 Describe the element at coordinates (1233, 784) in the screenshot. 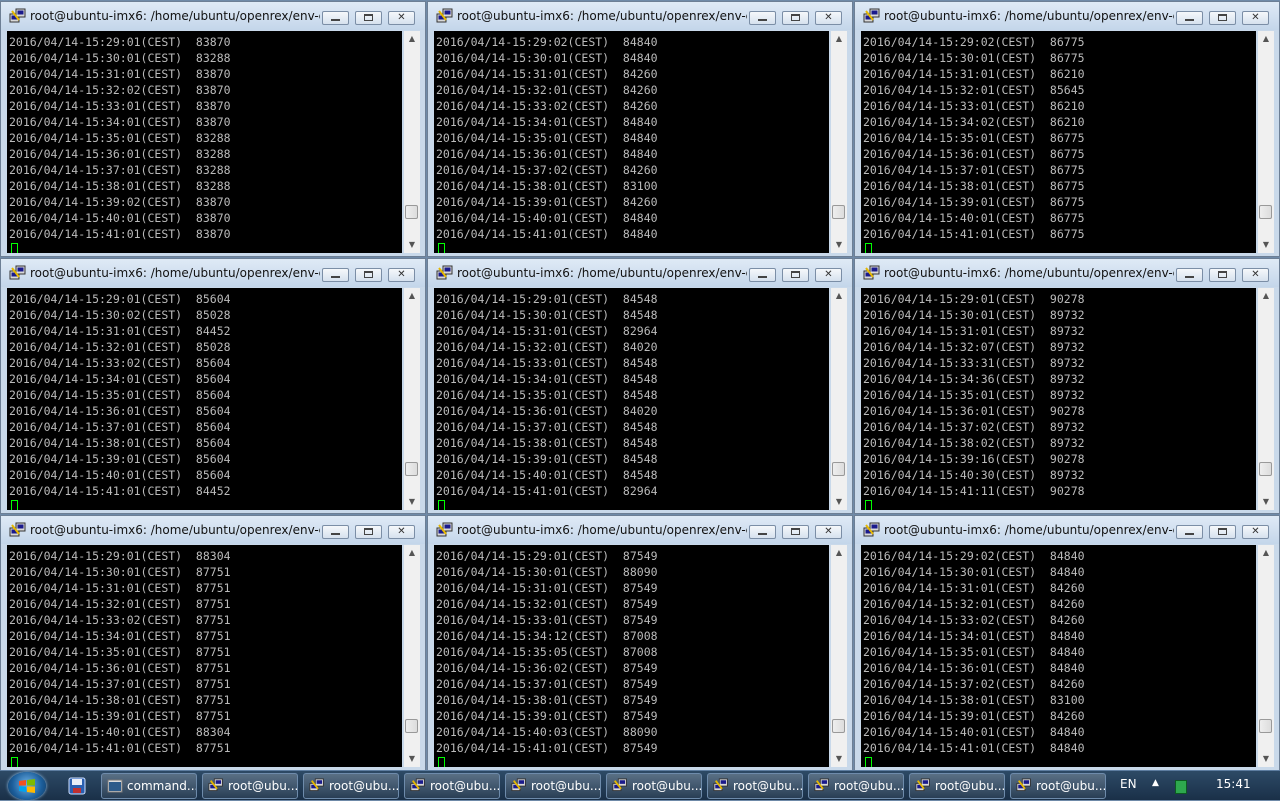

I see `clock: 15:41` at that location.